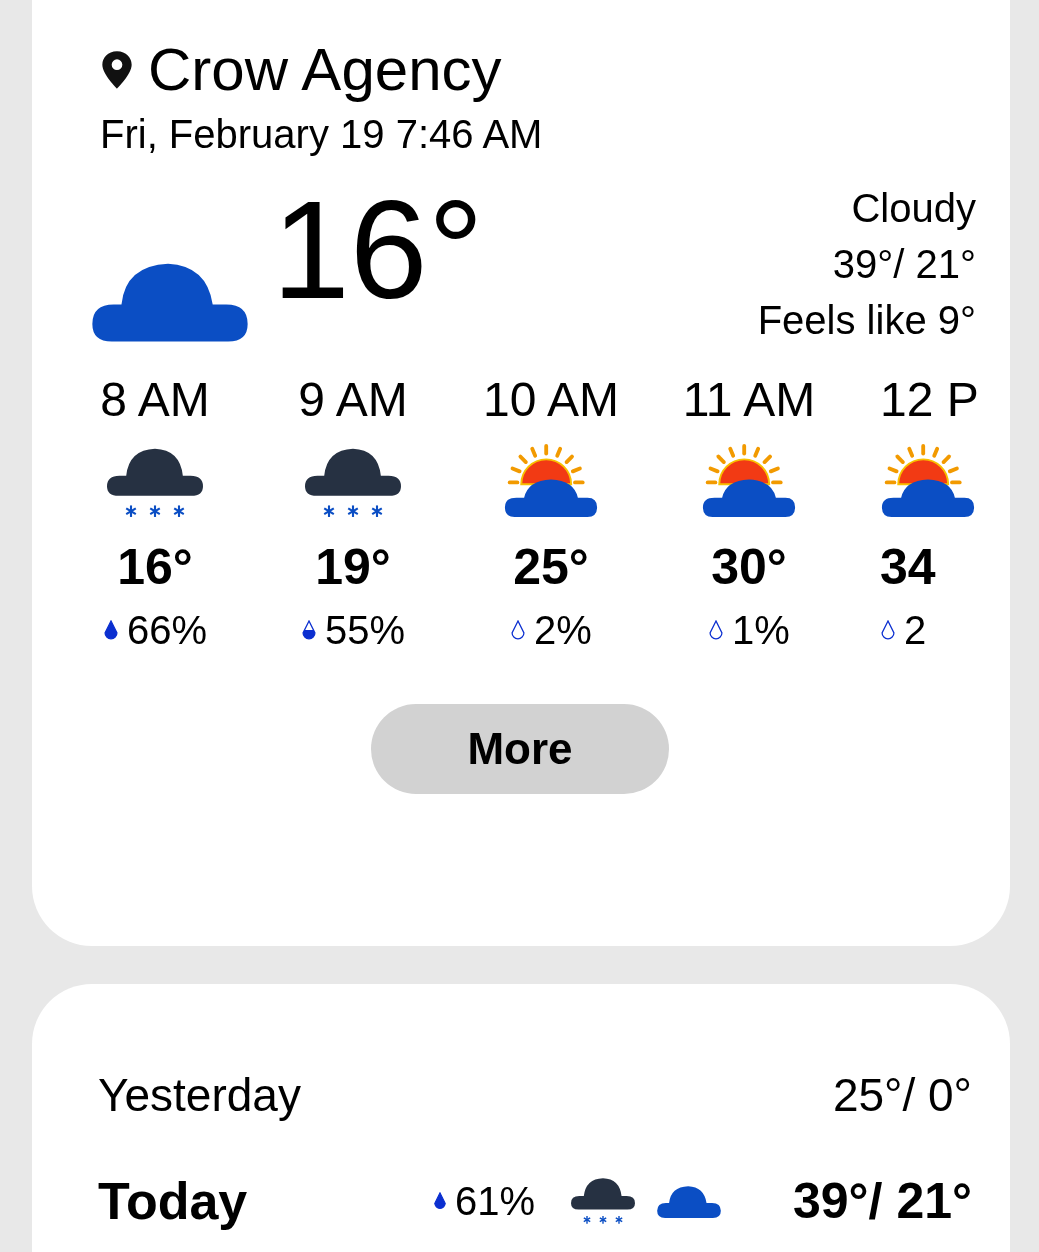 This screenshot has width=1039, height=1252. What do you see at coordinates (866, 320) in the screenshot?
I see `feels-like: Feels like 9°` at bounding box center [866, 320].